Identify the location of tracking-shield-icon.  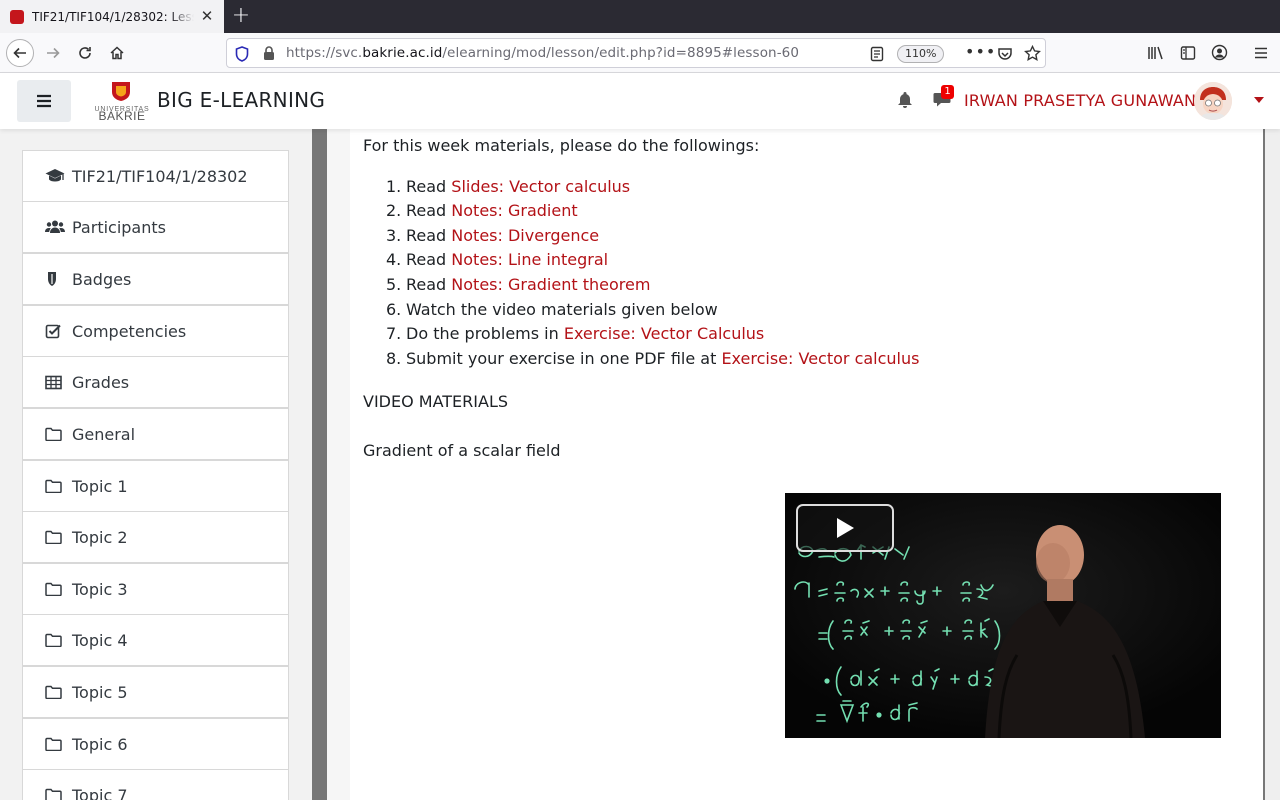
(242, 54).